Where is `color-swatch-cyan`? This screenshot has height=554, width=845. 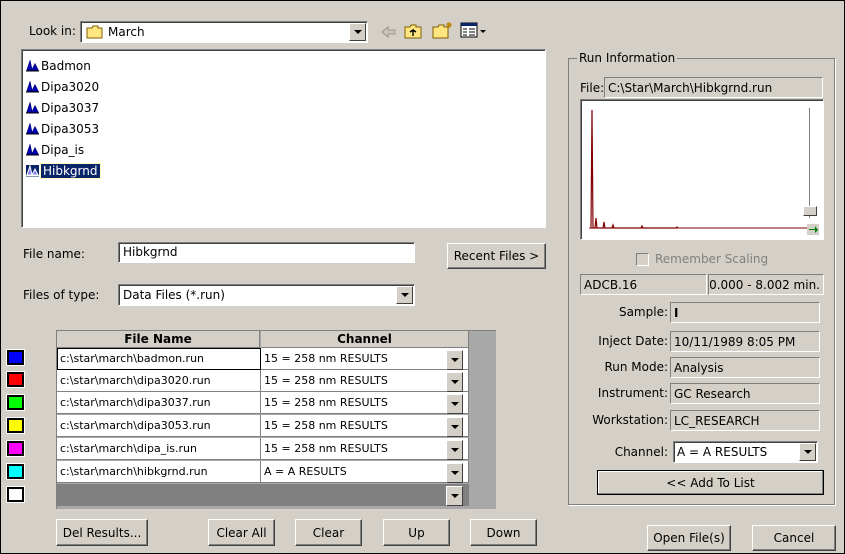 color-swatch-cyan is located at coordinates (15, 471).